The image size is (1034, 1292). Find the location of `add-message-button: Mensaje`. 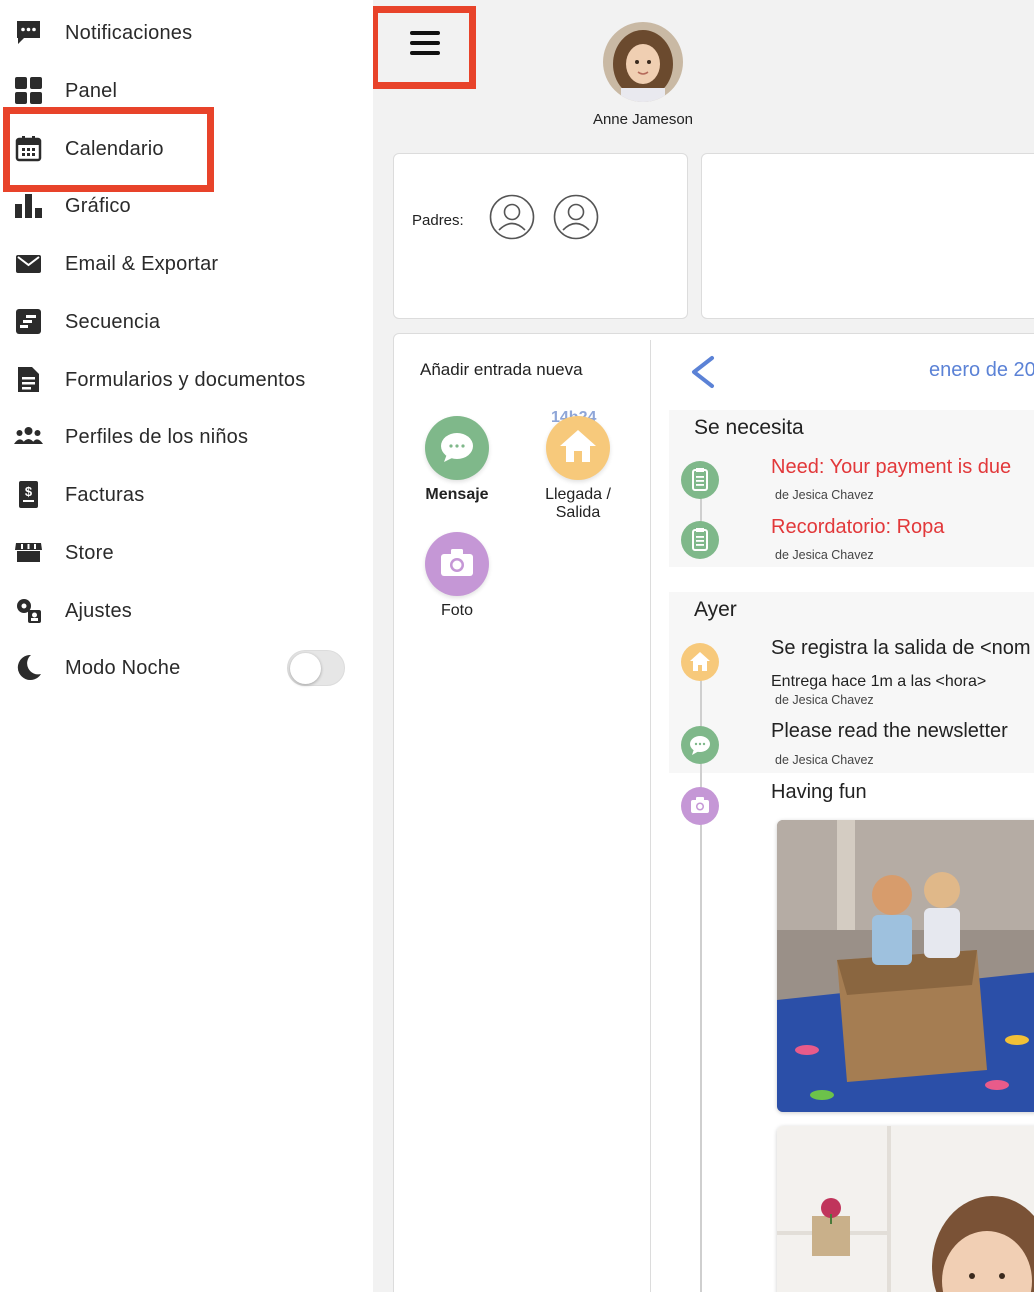

add-message-button: Mensaje is located at coordinates (457, 460).